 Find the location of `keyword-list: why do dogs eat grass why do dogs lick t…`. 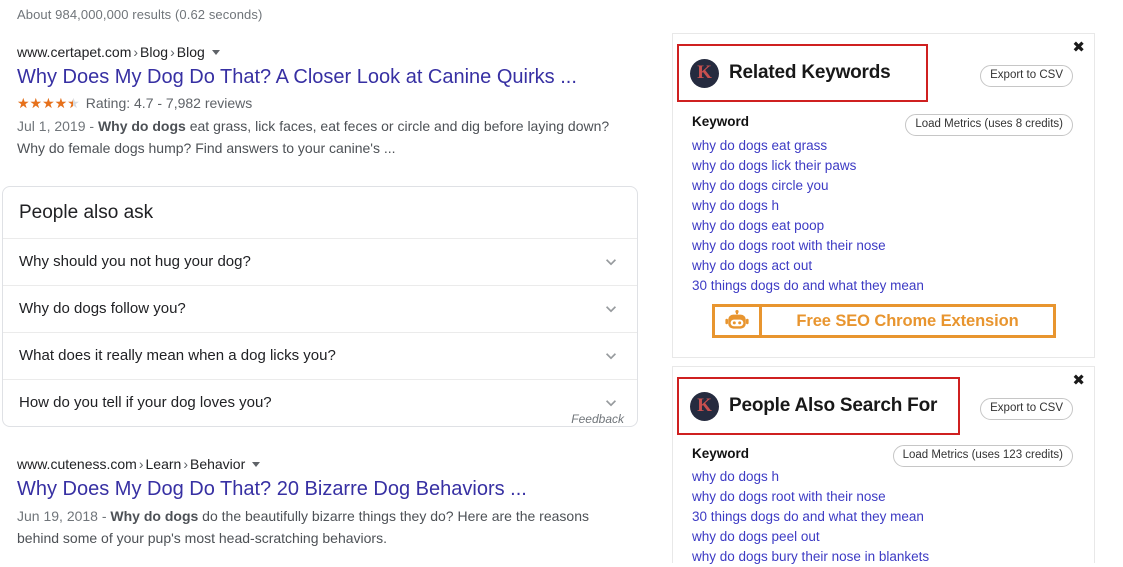

keyword-list: why do dogs eat grass why do dogs lick t… is located at coordinates (886, 216).